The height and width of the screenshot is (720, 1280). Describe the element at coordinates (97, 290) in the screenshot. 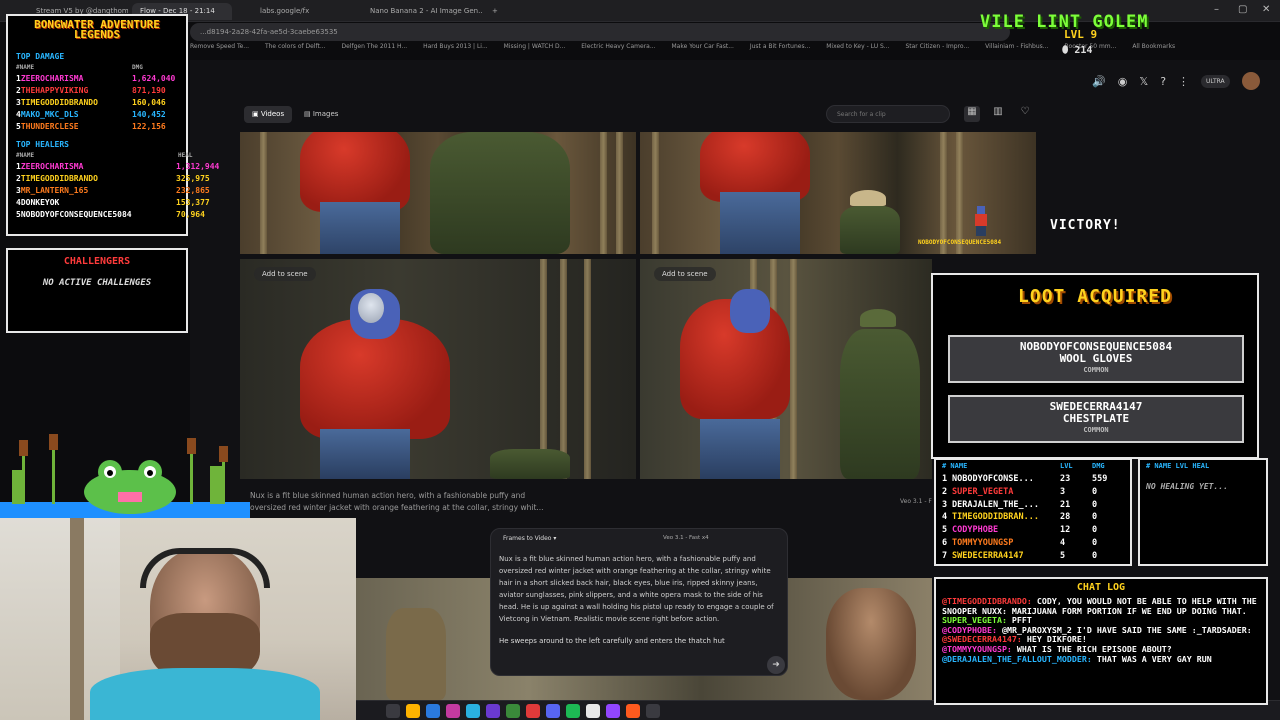

I see `challenges-panel: CHALLENGERS NO ACTIVE CHALLENGES` at that location.